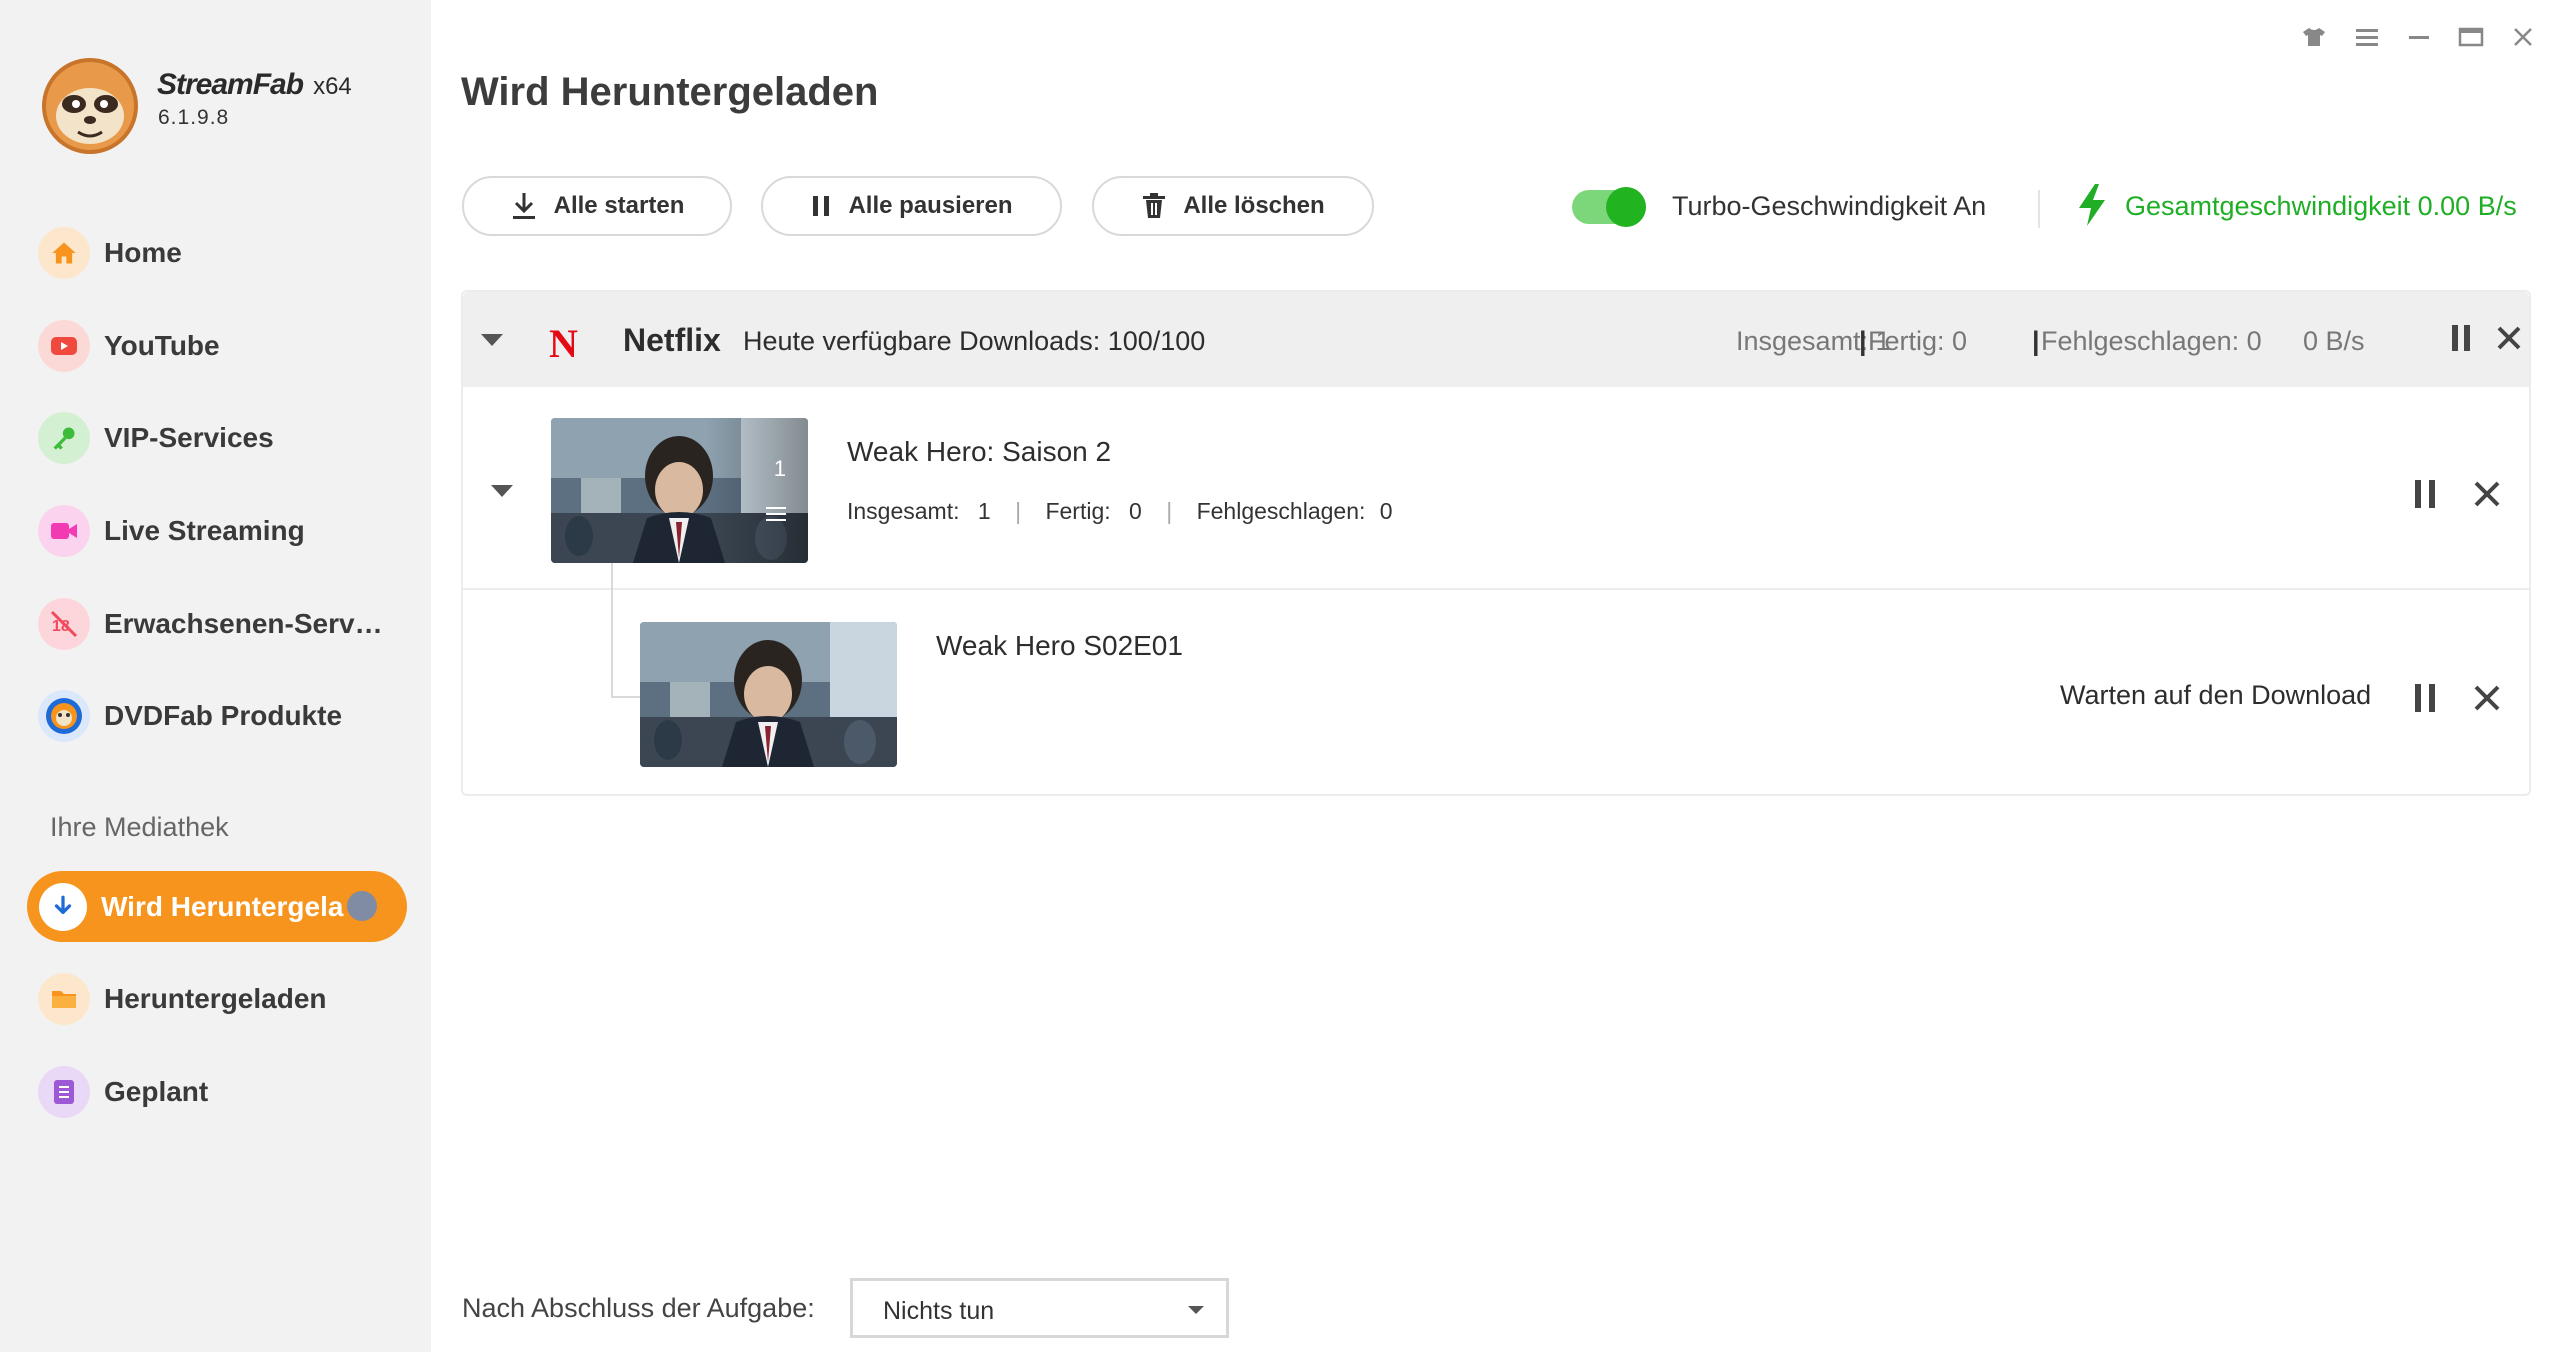 The image size is (2556, 1352). I want to click on sidebar-item-vip-services: VIP-Services, so click(216, 438).